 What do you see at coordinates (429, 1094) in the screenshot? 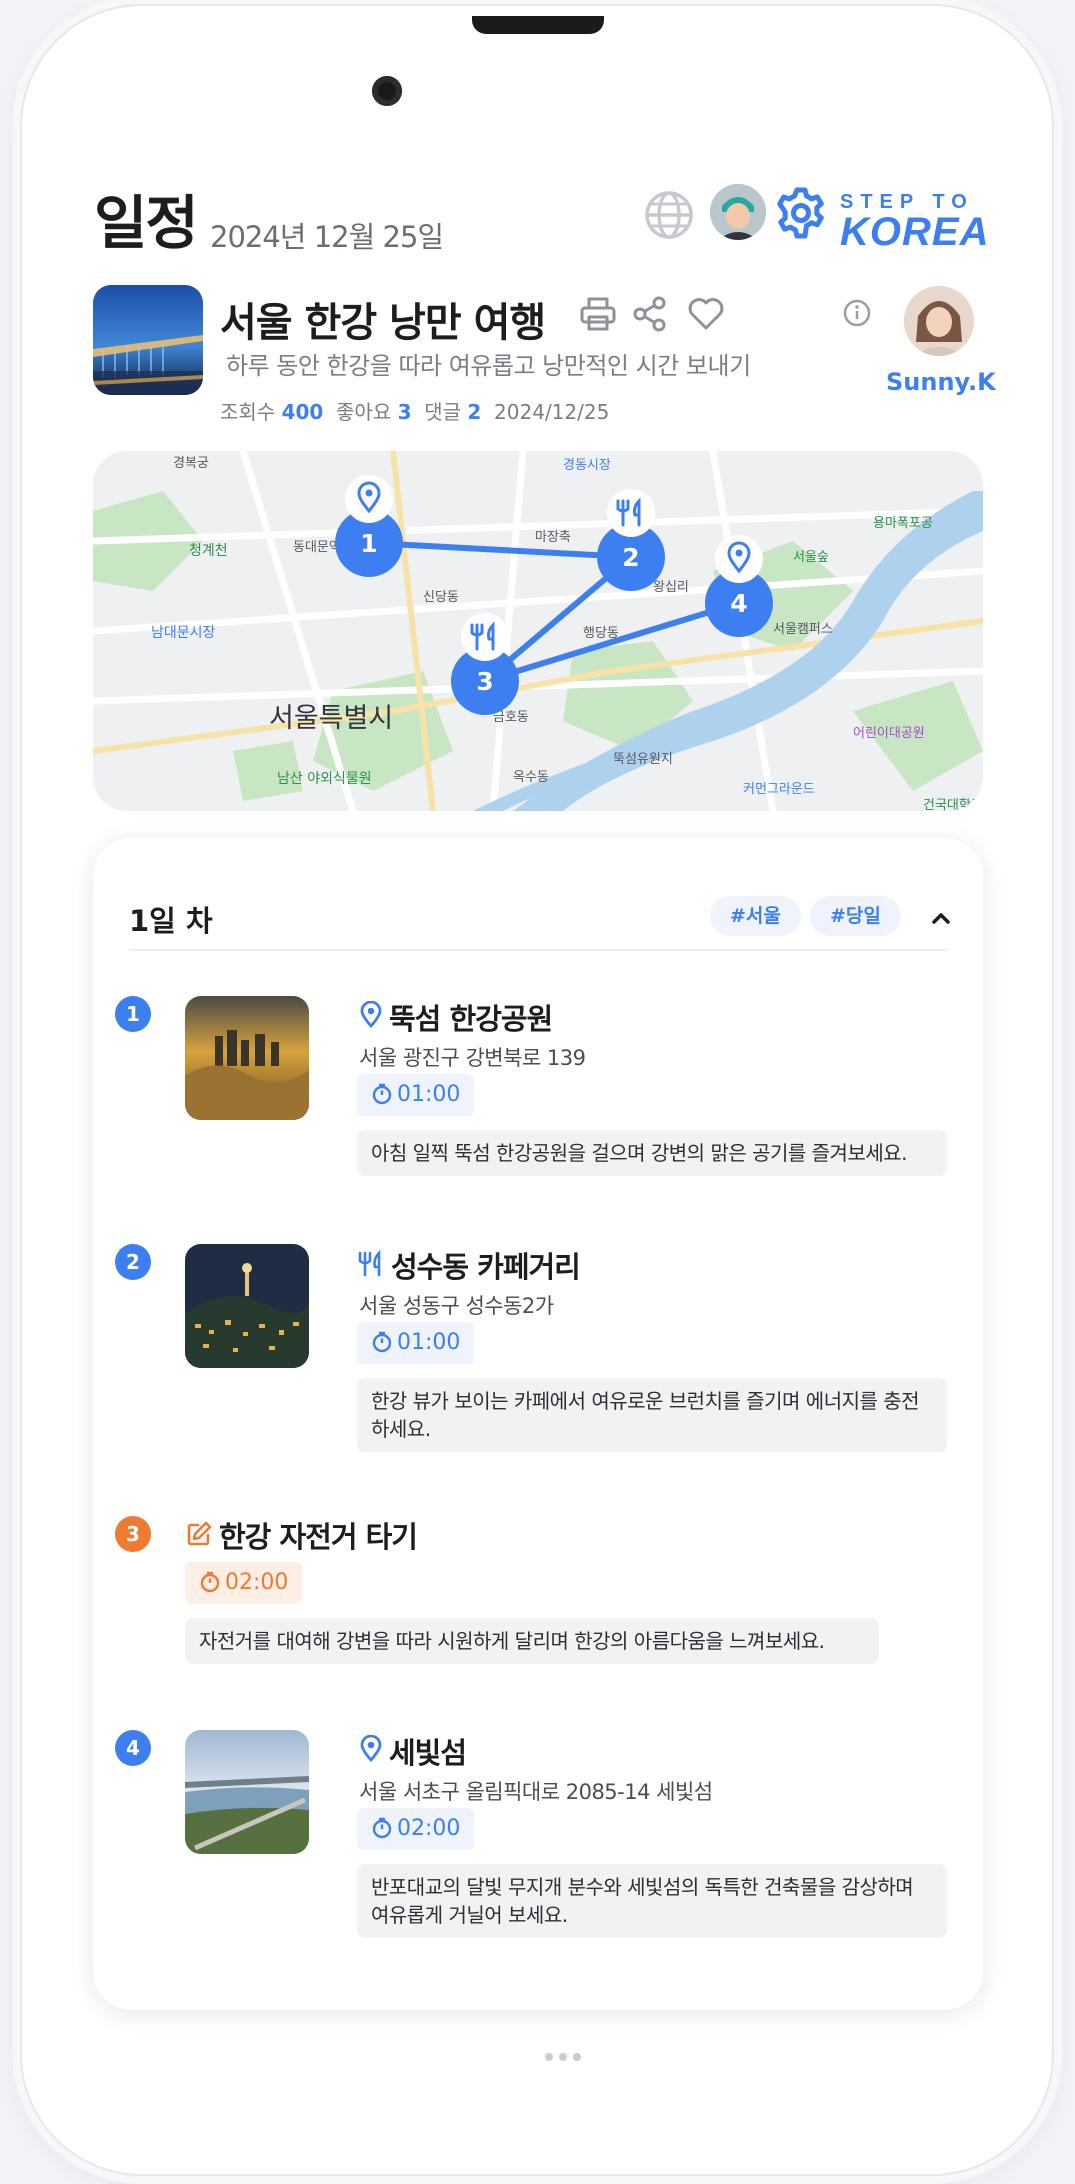
I see `stop-1-duration-text: 01:00` at bounding box center [429, 1094].